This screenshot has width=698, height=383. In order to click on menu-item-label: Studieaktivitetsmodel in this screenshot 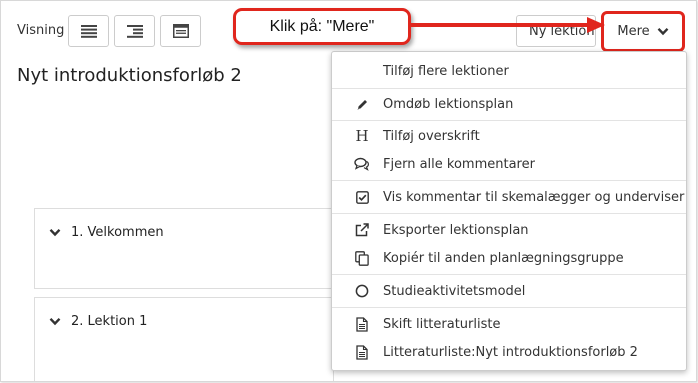, I will do `click(454, 291)`.